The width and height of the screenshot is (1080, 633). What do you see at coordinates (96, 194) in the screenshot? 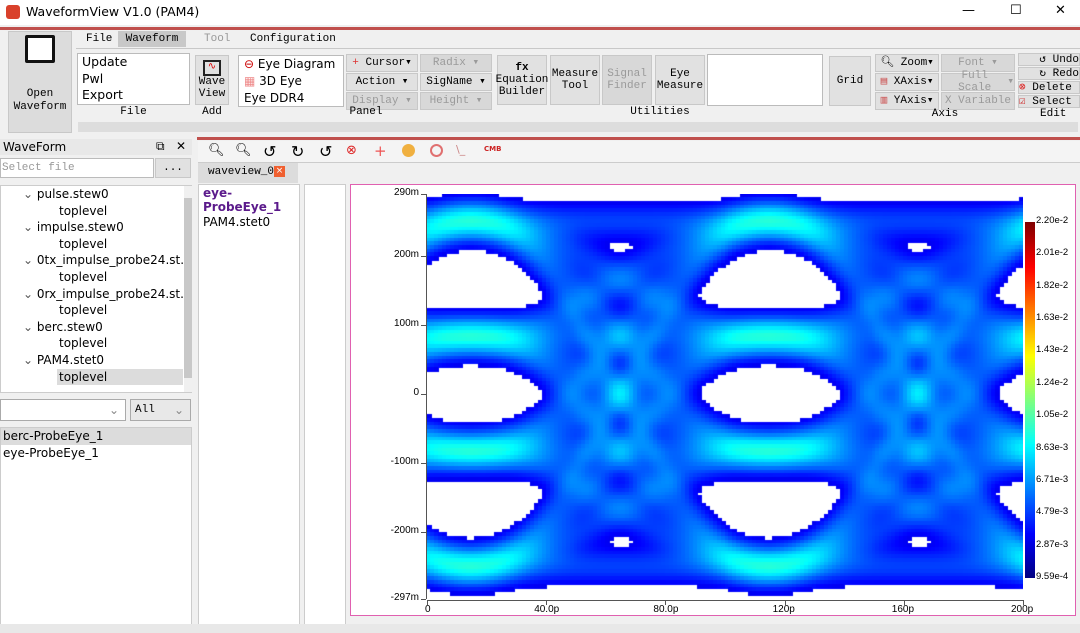
I see `tree-node: ⌄ pulse.stew0` at bounding box center [96, 194].